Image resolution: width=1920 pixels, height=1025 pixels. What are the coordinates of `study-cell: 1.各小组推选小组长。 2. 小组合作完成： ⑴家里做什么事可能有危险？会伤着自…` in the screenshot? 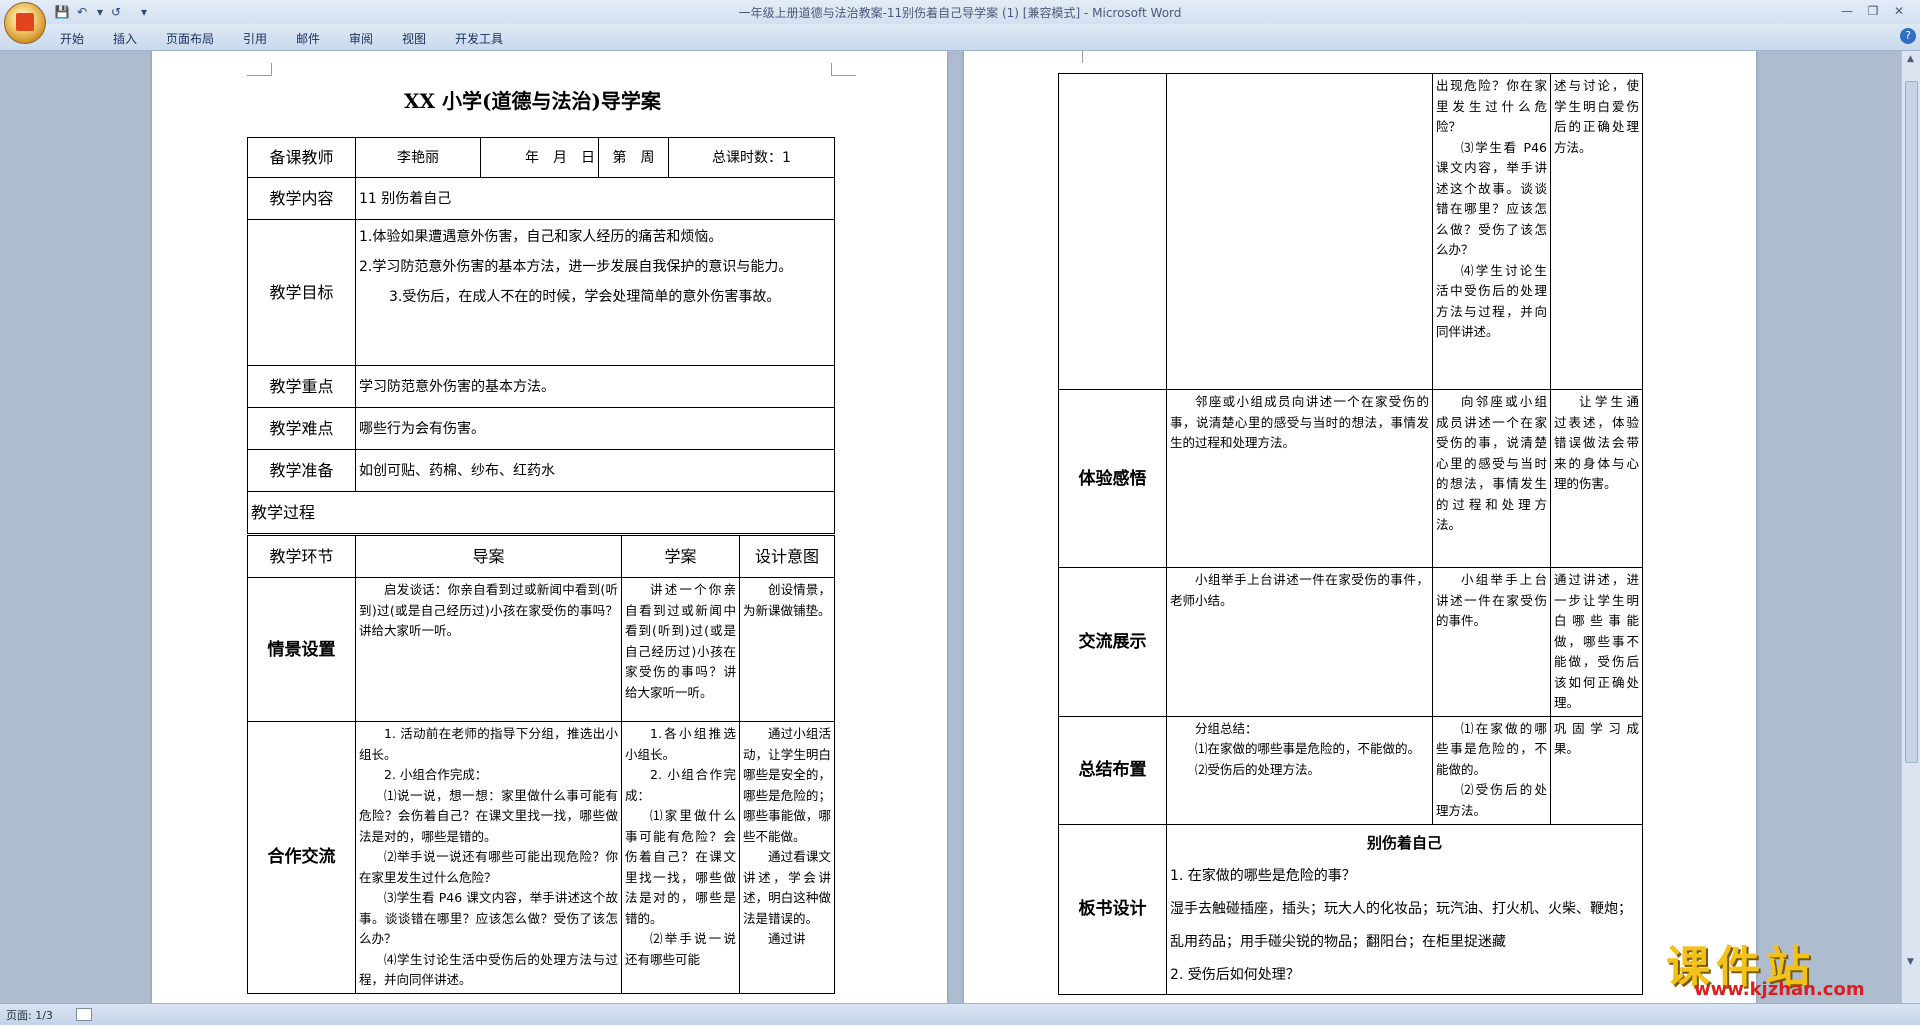 It's located at (680, 857).